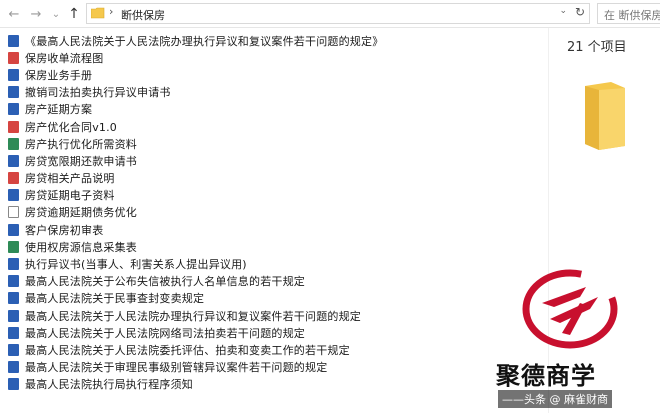 Image resolution: width=660 pixels, height=413 pixels. What do you see at coordinates (268, 384) in the screenshot?
I see `file-row: 最高人民法院执行局执行程序须知` at bounding box center [268, 384].